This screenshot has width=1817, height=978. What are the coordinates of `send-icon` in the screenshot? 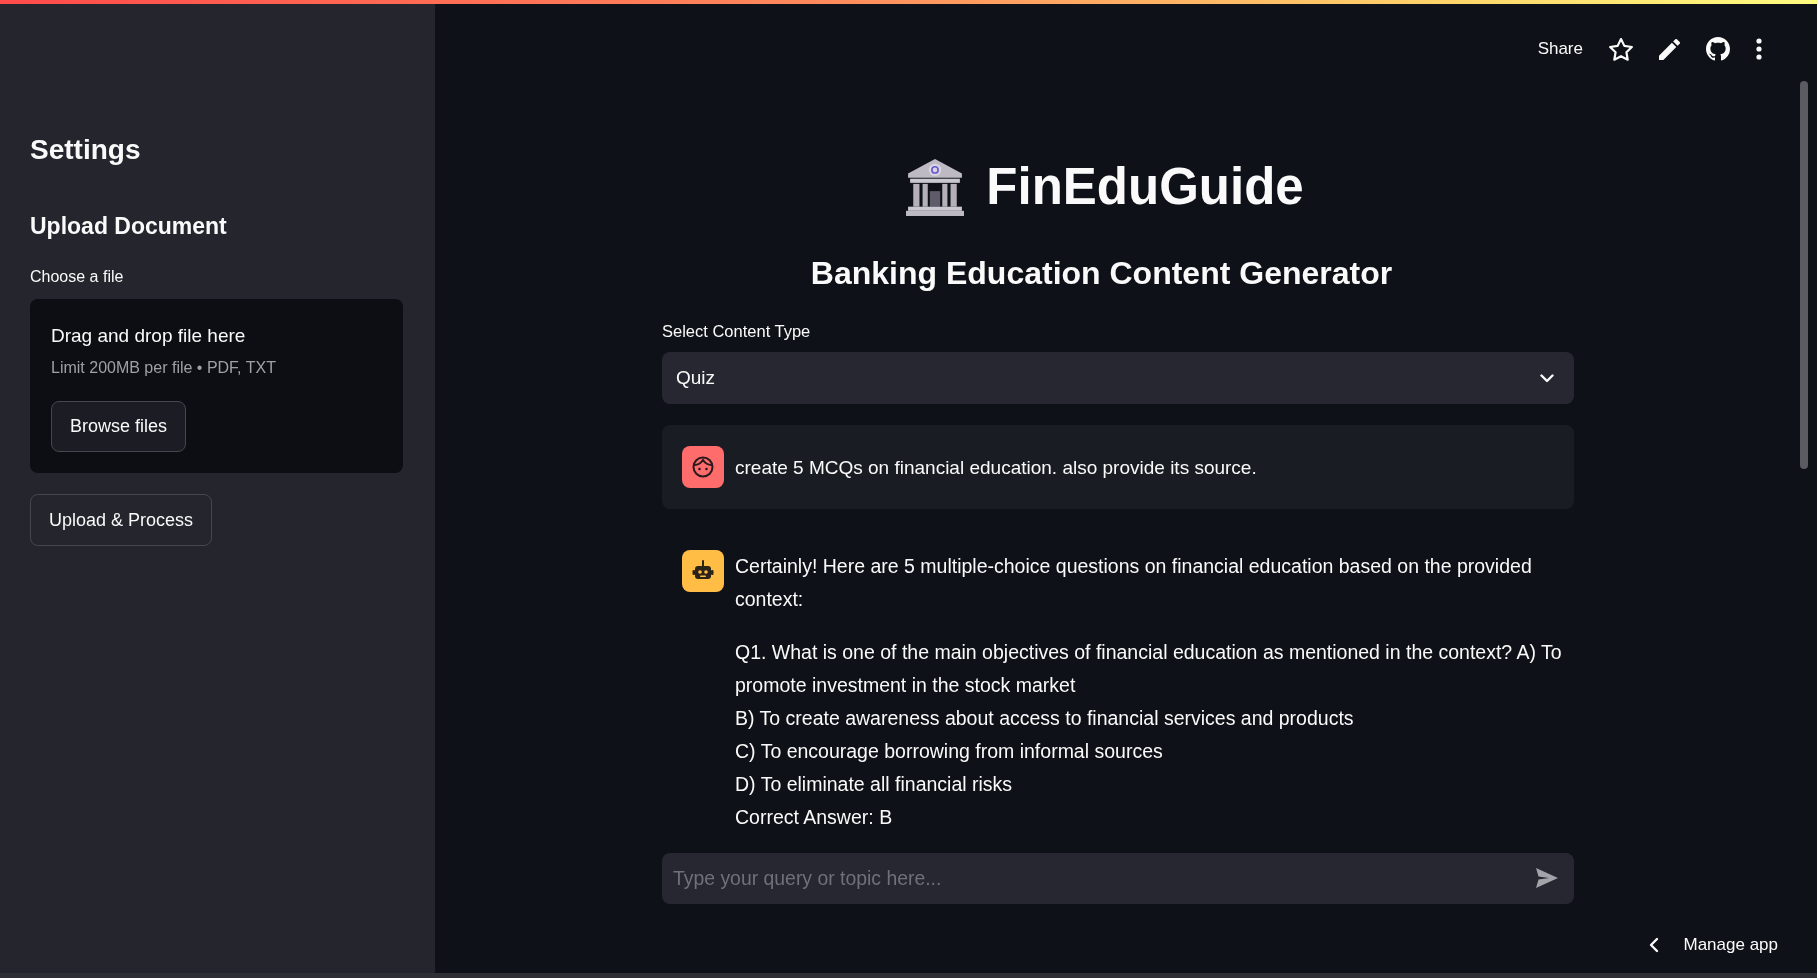 It's located at (1547, 878).